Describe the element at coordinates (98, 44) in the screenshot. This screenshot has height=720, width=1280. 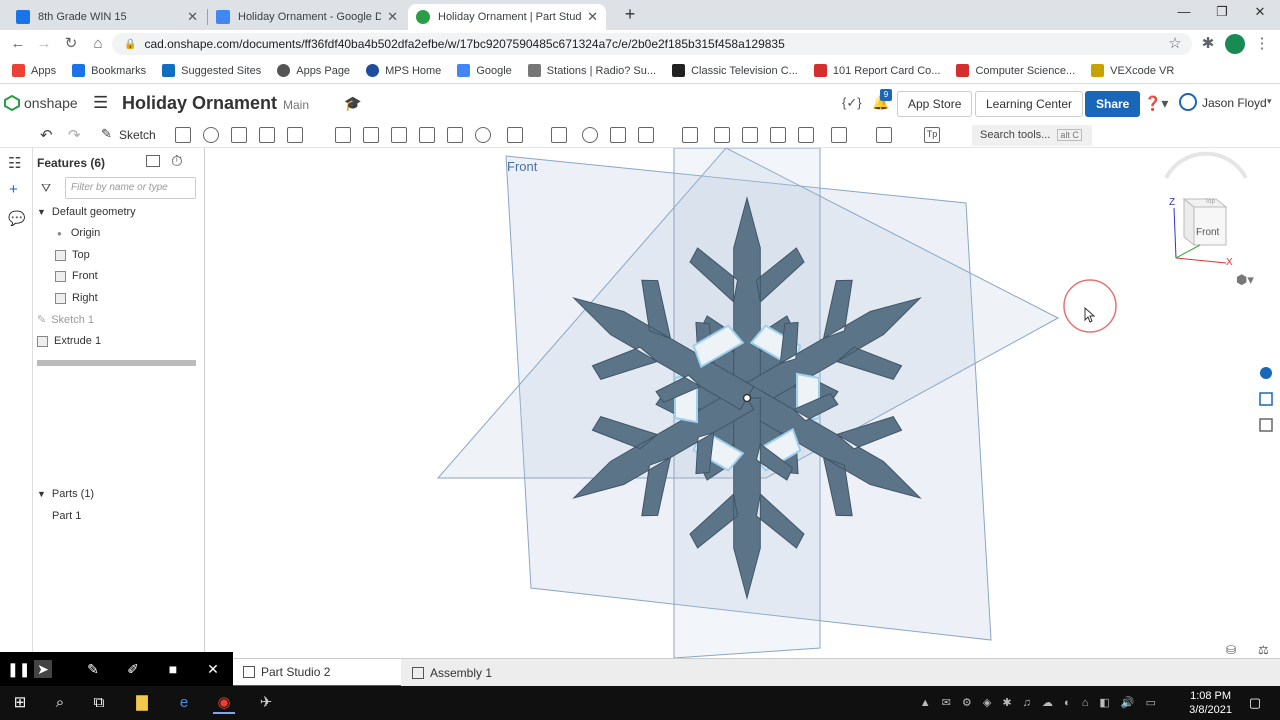
I see `home-icon: ⌂` at that location.